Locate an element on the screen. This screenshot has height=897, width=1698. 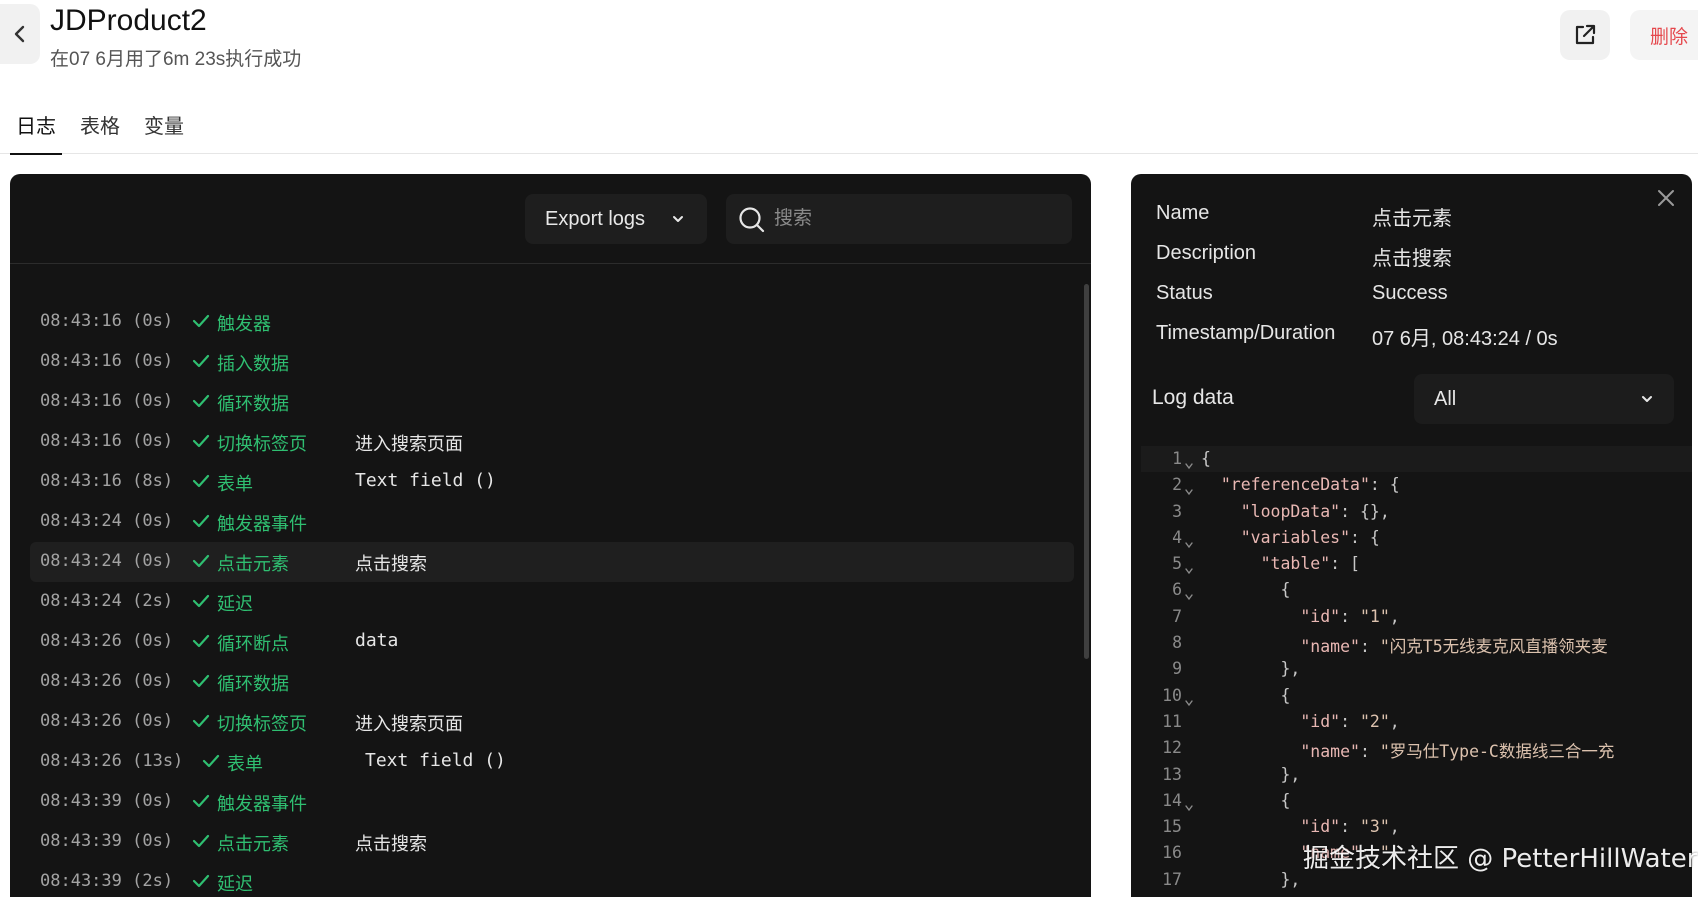
code-text: "name": "罗马仕Type-C数据线三合一充 is located at coordinates (1457, 752).